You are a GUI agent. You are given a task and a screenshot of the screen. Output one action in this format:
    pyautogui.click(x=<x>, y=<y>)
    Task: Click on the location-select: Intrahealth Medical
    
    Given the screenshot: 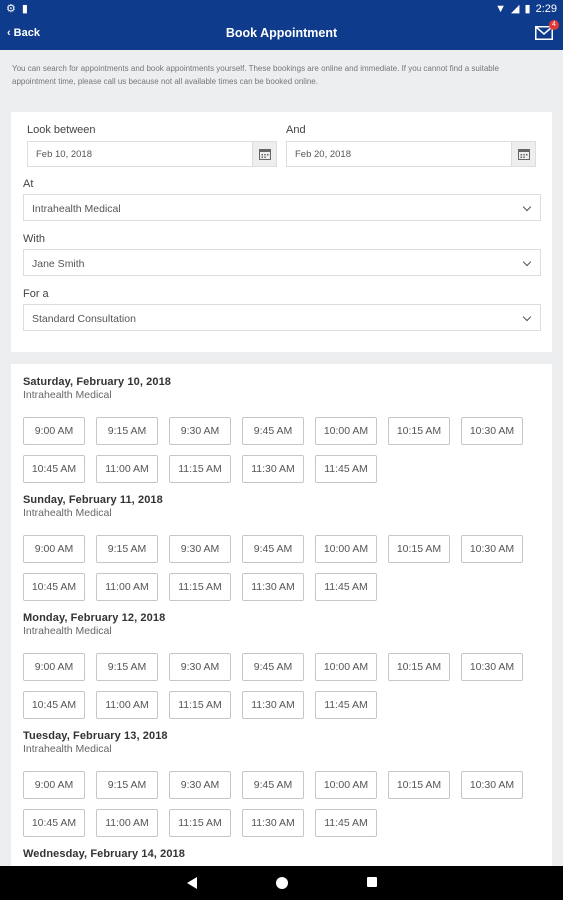 What is the action you would take?
    pyautogui.click(x=282, y=207)
    